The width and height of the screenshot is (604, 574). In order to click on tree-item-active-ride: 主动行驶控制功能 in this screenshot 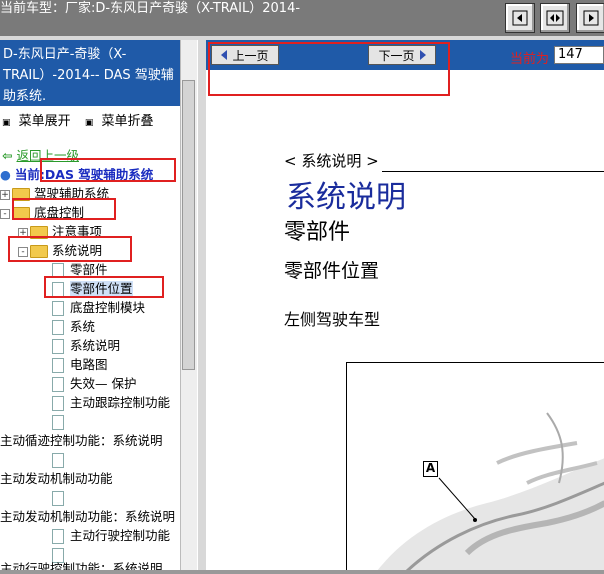, I will do `click(111, 535)`.